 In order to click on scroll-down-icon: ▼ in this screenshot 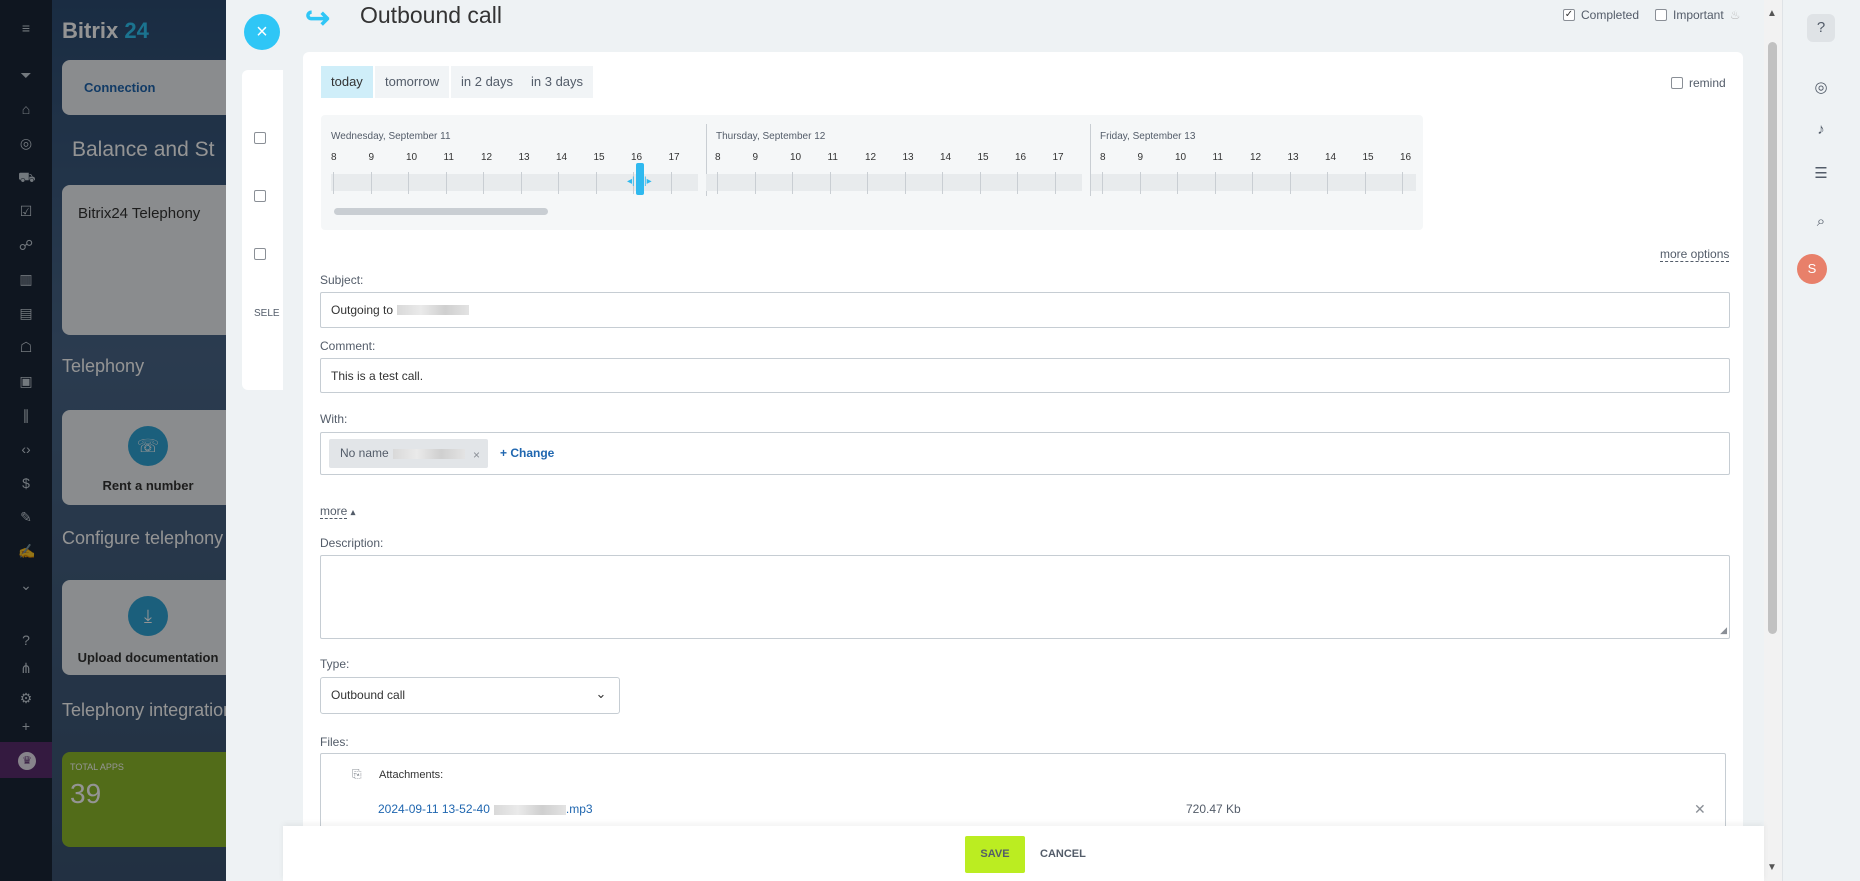, I will do `click(1772, 867)`.